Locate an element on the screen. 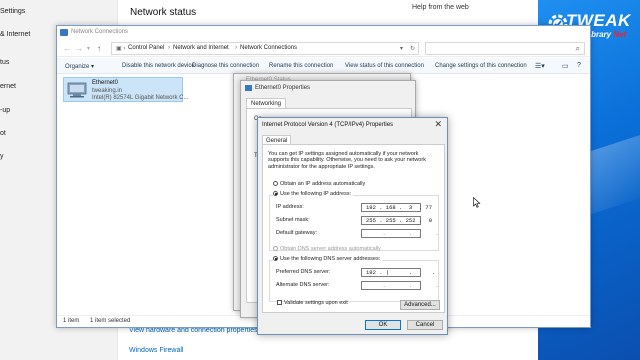 The image size is (640, 360). forward-icon: → is located at coordinates (79, 48).